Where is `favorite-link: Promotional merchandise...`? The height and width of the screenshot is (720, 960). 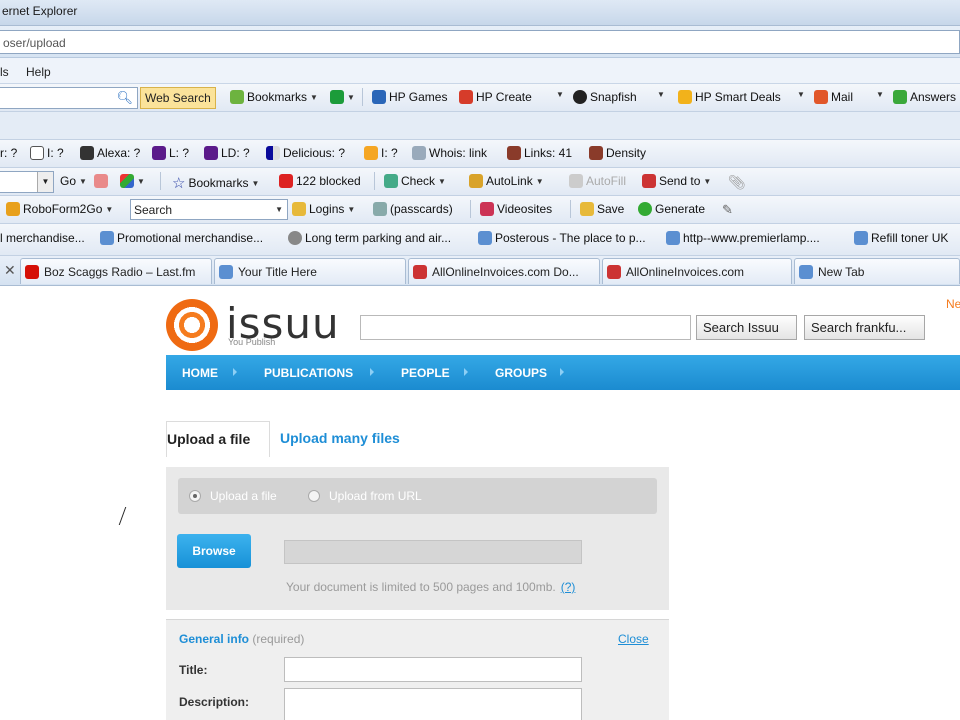 favorite-link: Promotional merchandise... is located at coordinates (181, 238).